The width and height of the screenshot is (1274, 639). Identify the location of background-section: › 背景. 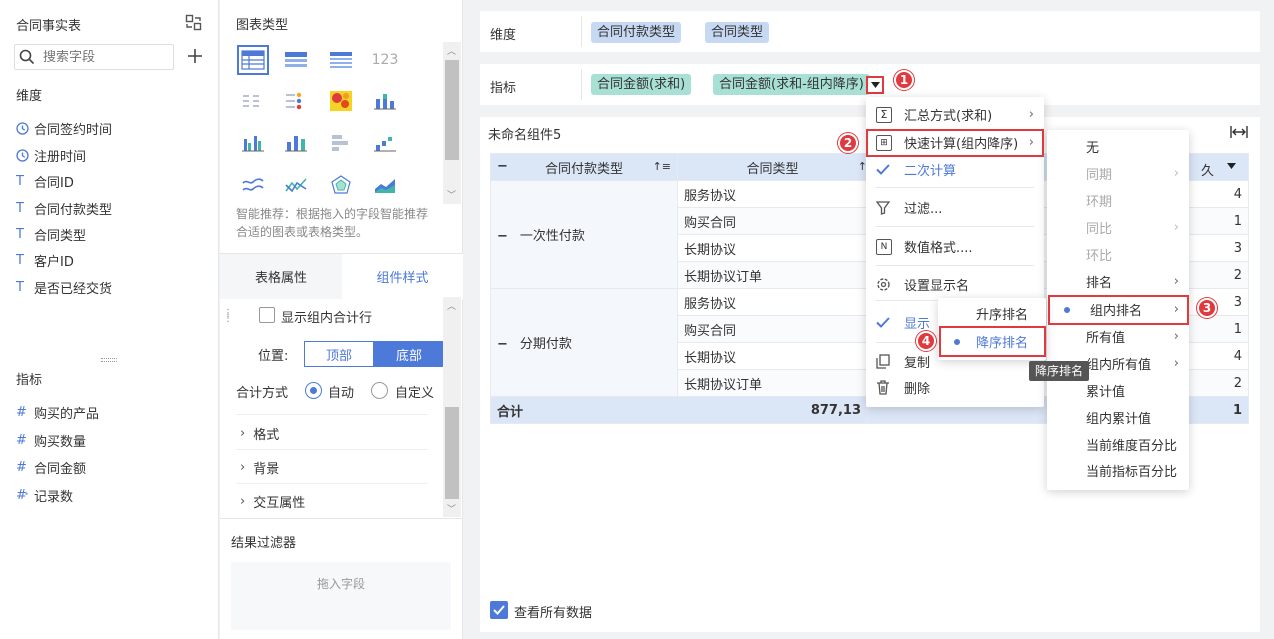
(259, 467).